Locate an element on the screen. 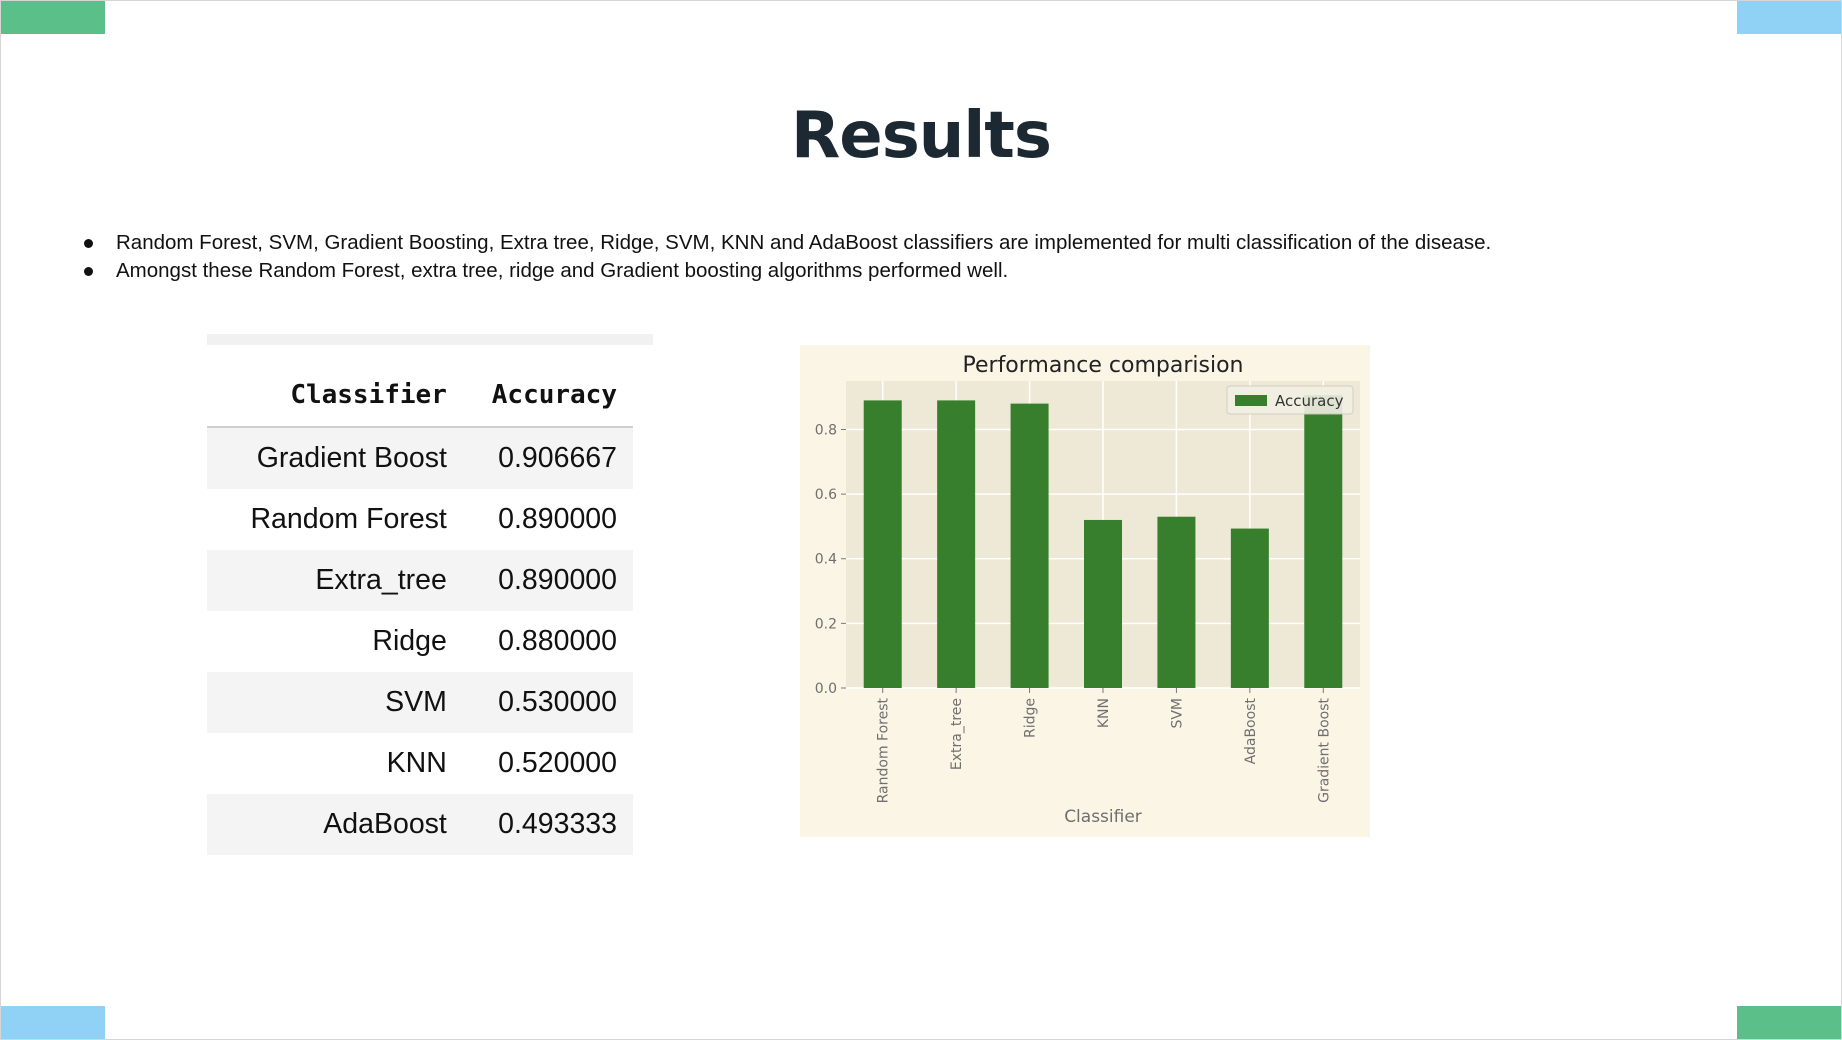 The image size is (1842, 1040). legend-swatch is located at coordinates (1251, 400).